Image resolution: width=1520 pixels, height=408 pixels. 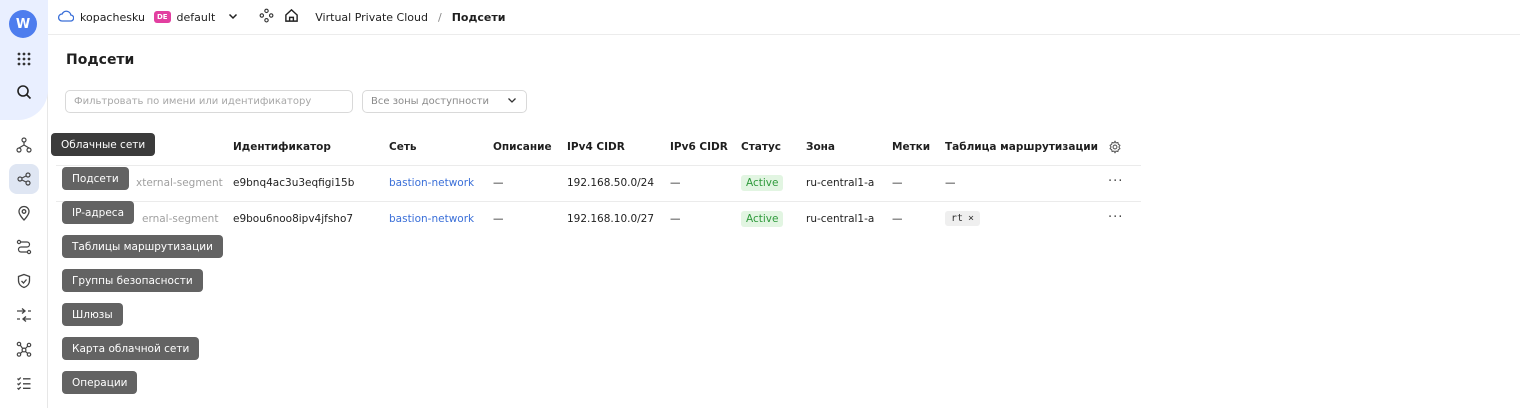 I want to click on cell-name: ernal-segment, so click(x=180, y=219).